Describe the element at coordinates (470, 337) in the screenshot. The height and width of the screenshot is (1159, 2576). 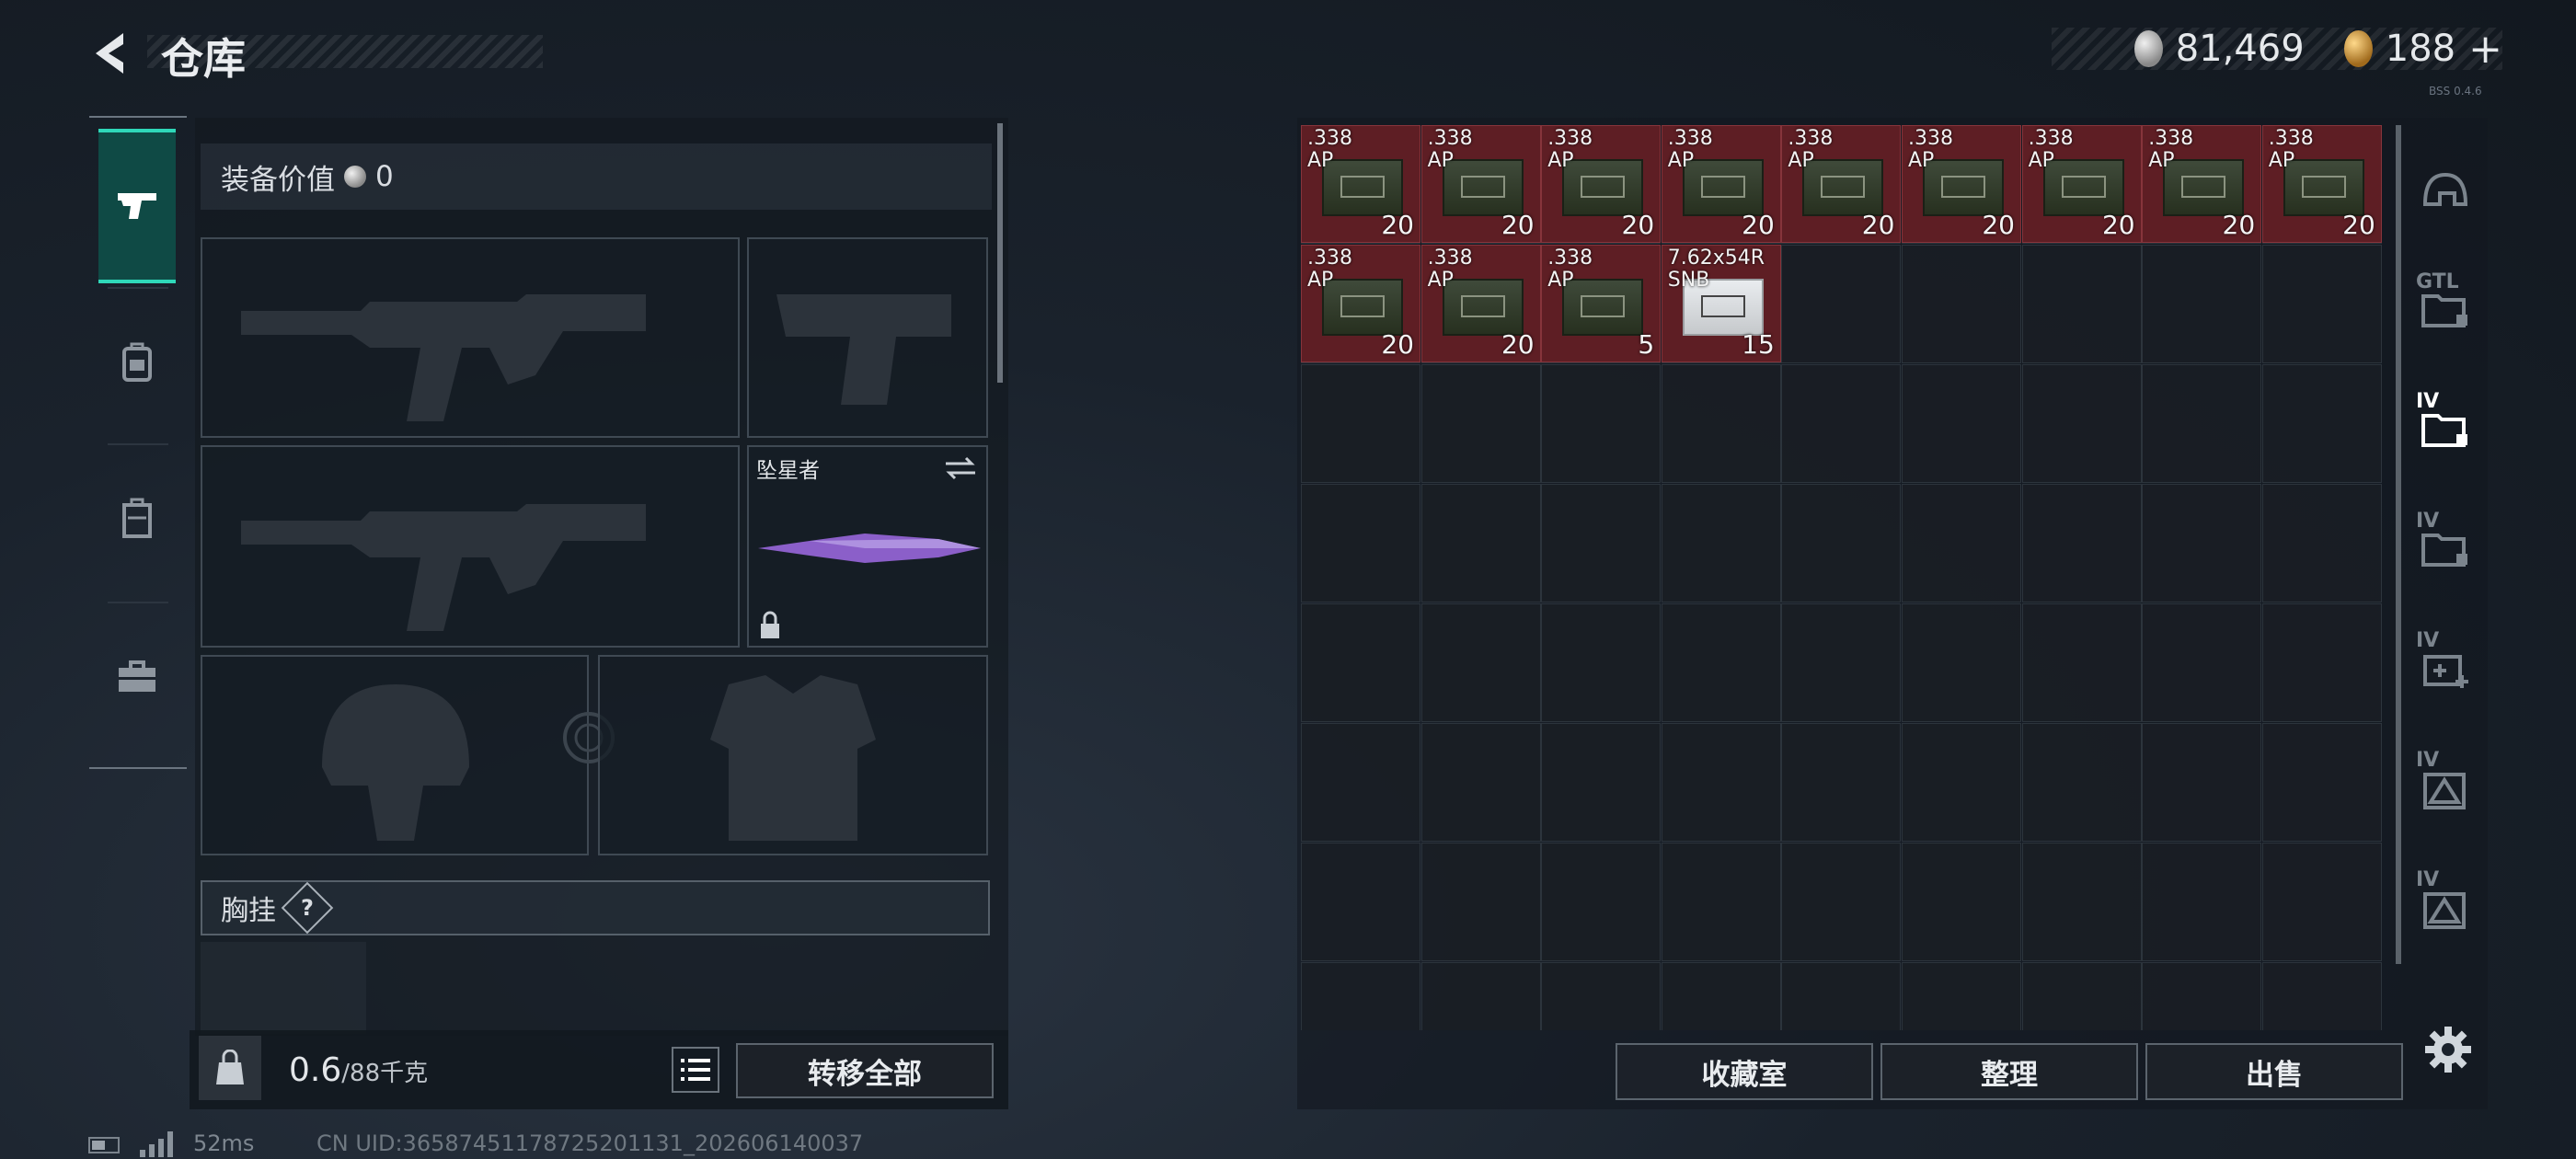
I see `primary-weapon-slot` at that location.